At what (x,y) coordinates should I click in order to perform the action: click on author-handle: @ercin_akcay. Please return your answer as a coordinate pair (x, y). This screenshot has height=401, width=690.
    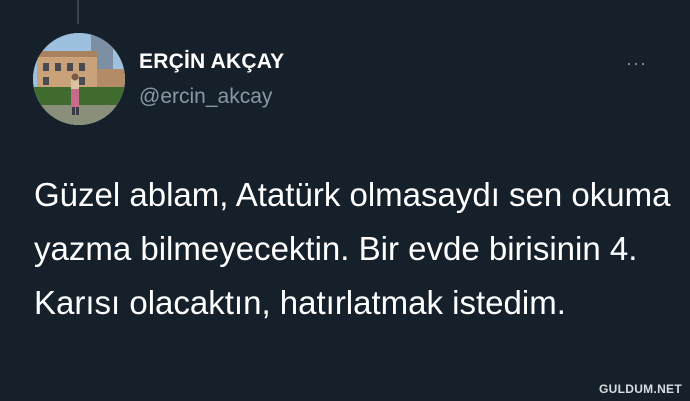
    Looking at the image, I should click on (205, 97).